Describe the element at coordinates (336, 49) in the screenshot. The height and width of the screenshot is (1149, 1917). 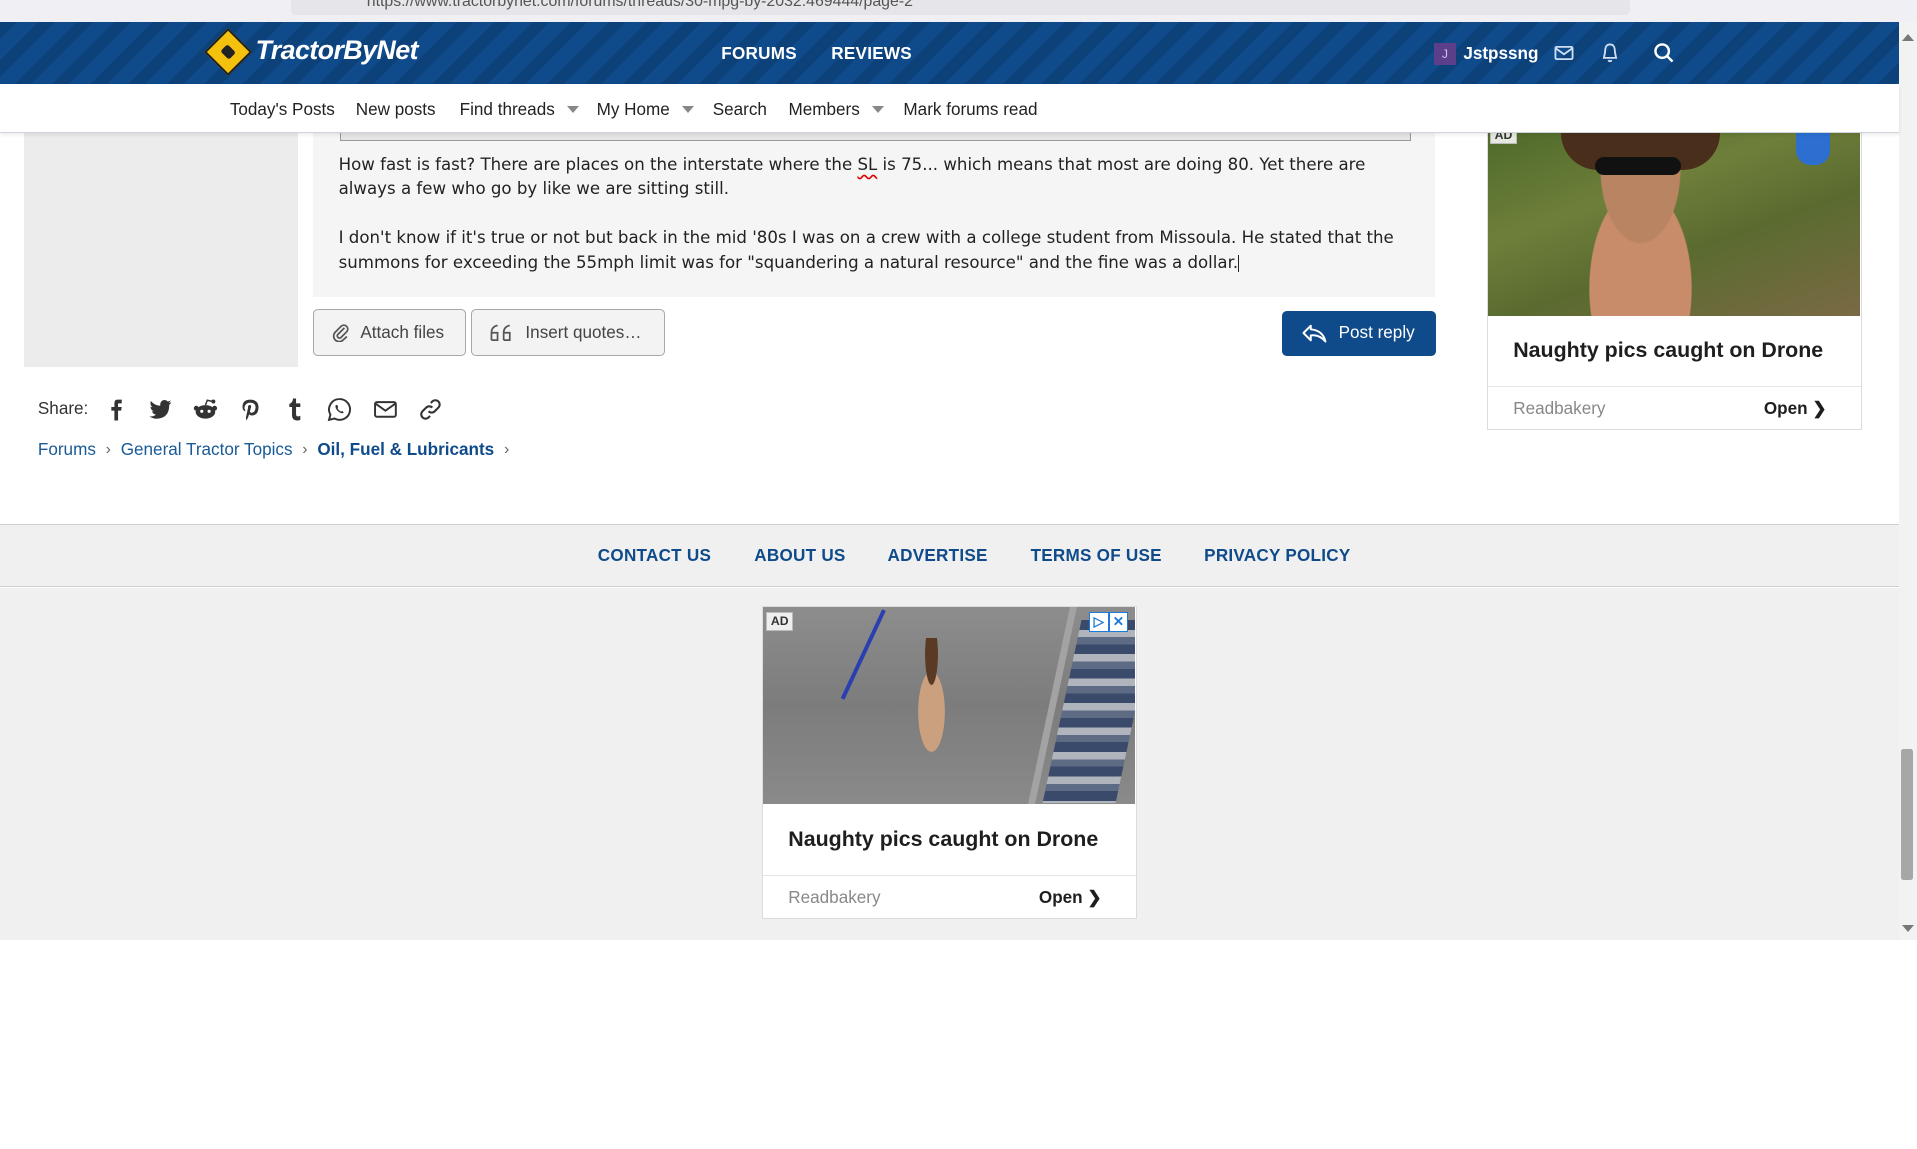
I see `logo-text: TractorByNet` at that location.